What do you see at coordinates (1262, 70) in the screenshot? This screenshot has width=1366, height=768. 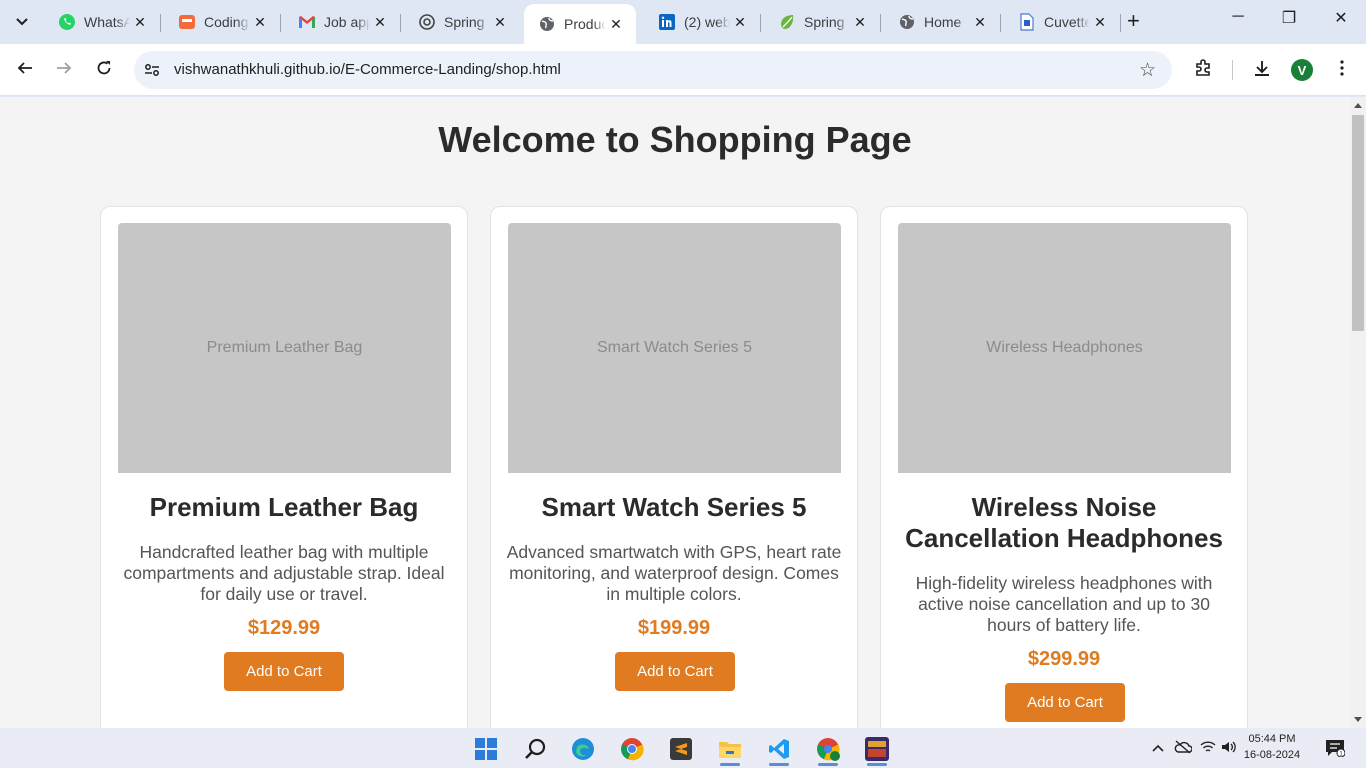 I see `downloads-button` at bounding box center [1262, 70].